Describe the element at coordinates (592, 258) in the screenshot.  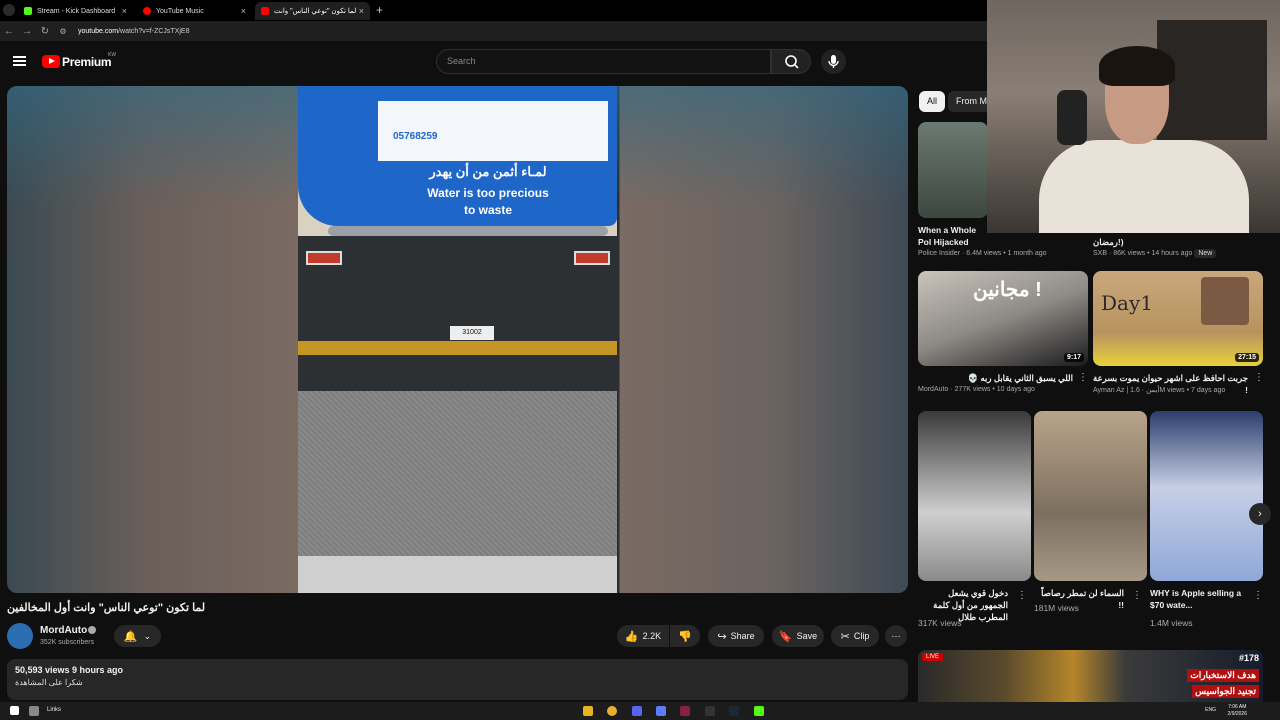
I see `tail-light-right` at that location.